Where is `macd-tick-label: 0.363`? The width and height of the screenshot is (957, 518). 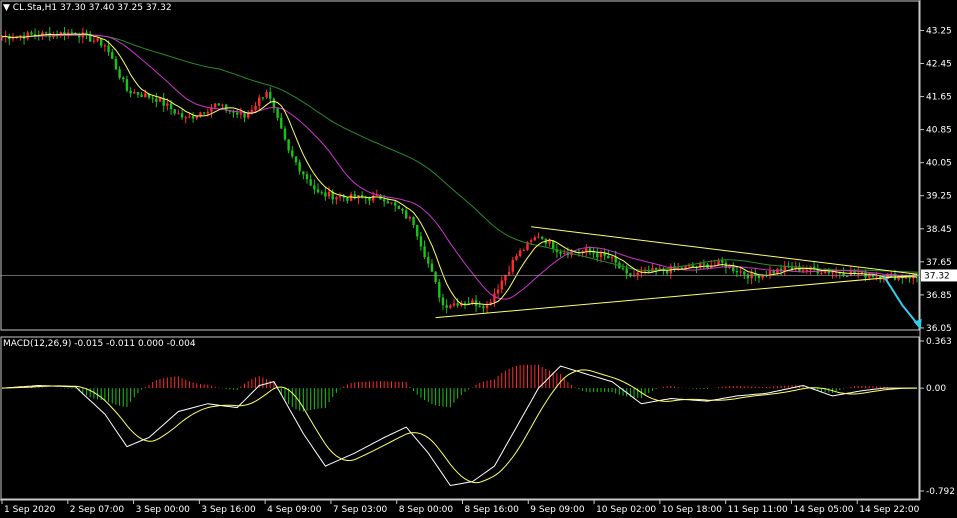
macd-tick-label: 0.363 is located at coordinates (939, 342).